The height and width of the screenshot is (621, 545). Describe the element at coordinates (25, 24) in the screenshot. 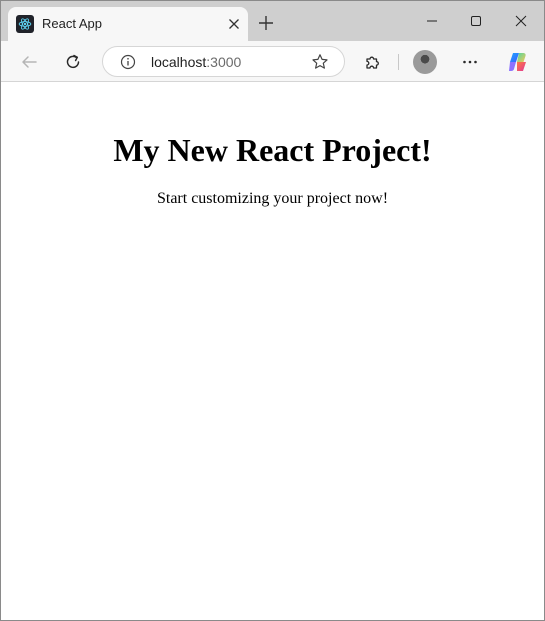

I see `react-logo-icon` at that location.